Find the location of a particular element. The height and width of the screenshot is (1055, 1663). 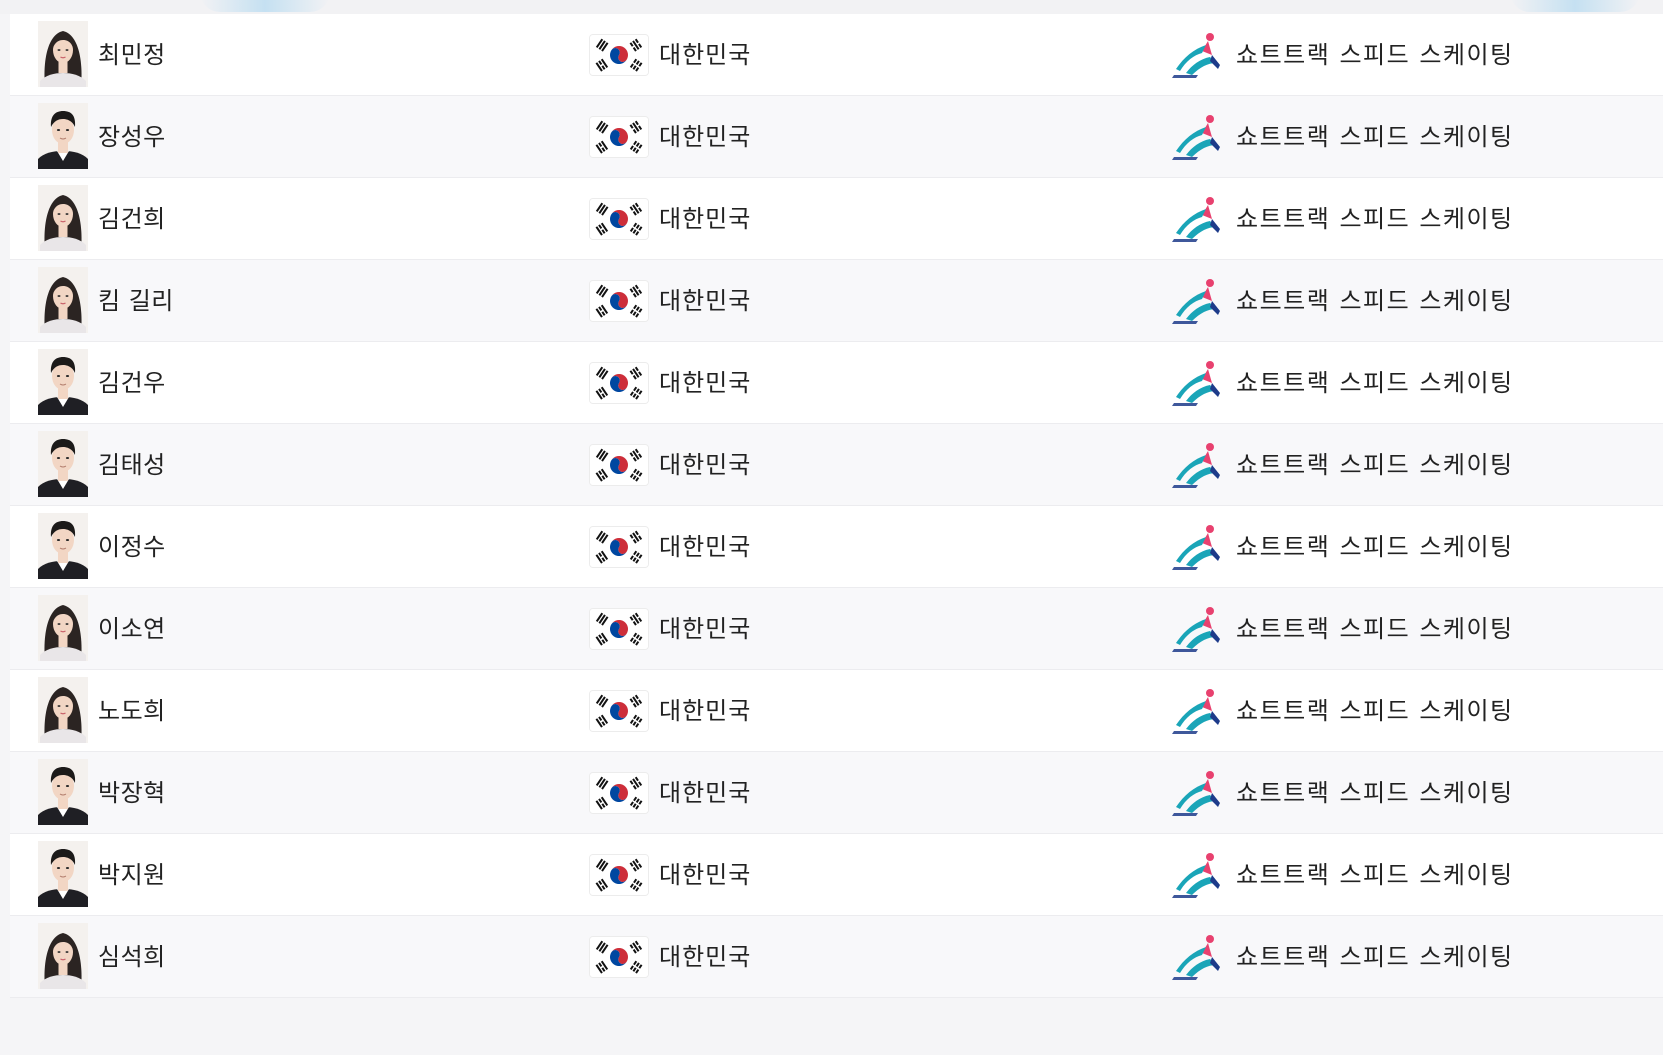

athlete-name: 박장혁 is located at coordinates (132, 793).